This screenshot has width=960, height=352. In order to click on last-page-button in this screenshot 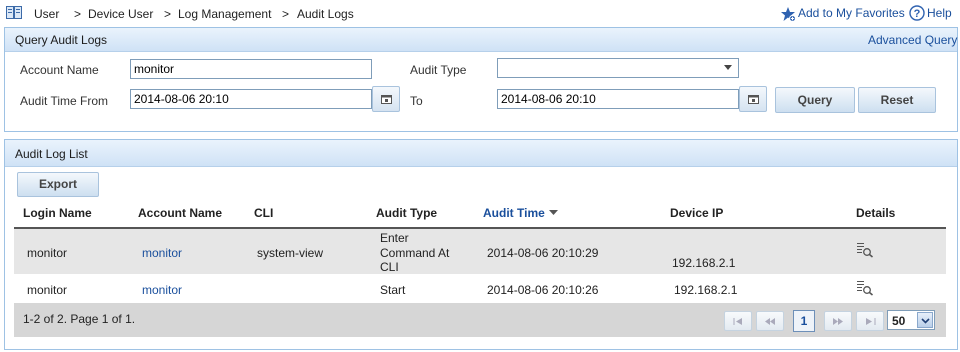, I will do `click(870, 321)`.